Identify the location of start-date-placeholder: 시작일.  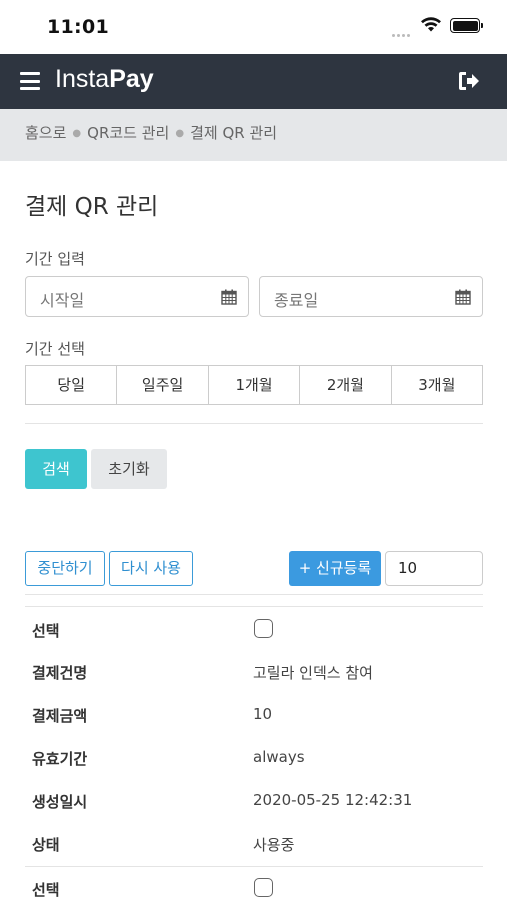
(62, 300).